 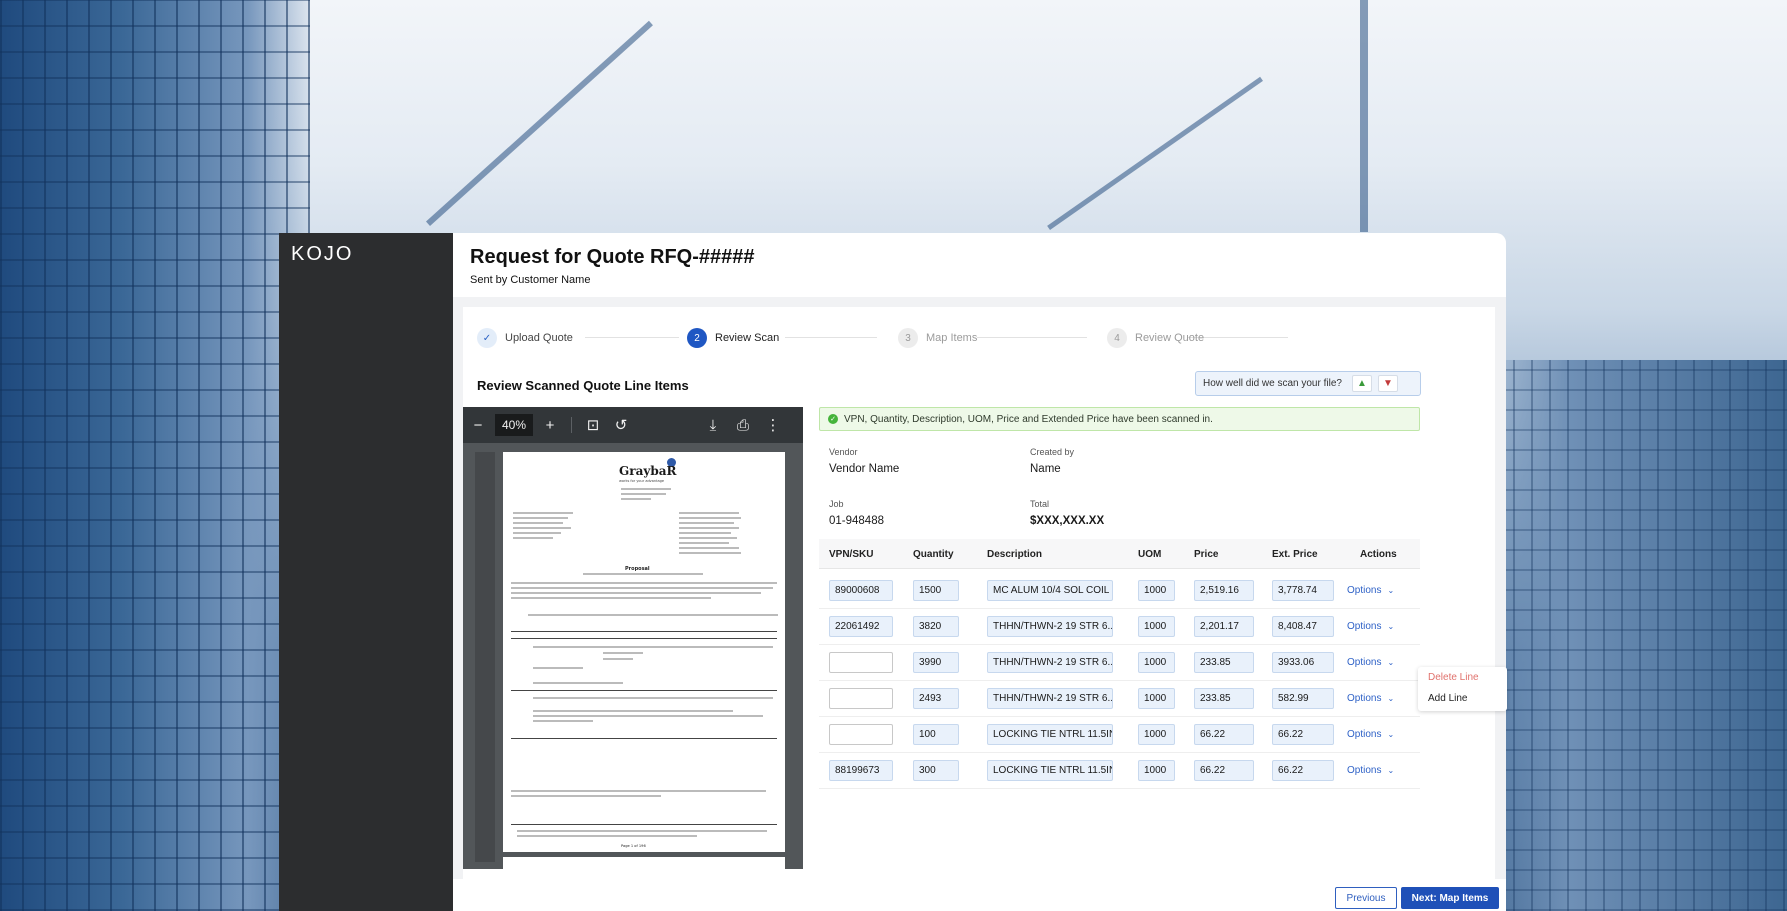 What do you see at coordinates (1050, 590) in the screenshot?
I see `description-input: MC ALUM 10/4 SOL COIL` at bounding box center [1050, 590].